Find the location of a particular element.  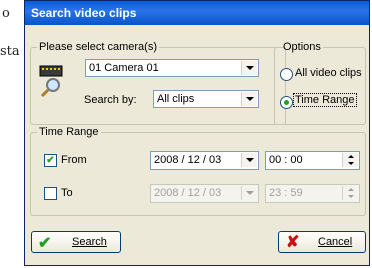

time-range-option-label: Time Range is located at coordinates (325, 100).